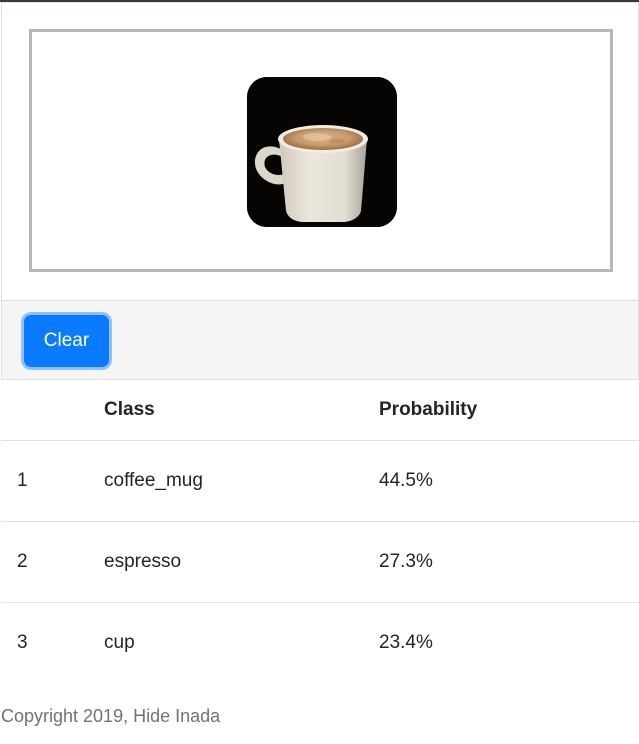 Image resolution: width=639 pixels, height=744 pixels. Describe the element at coordinates (52, 410) in the screenshot. I see `header-rank` at that location.